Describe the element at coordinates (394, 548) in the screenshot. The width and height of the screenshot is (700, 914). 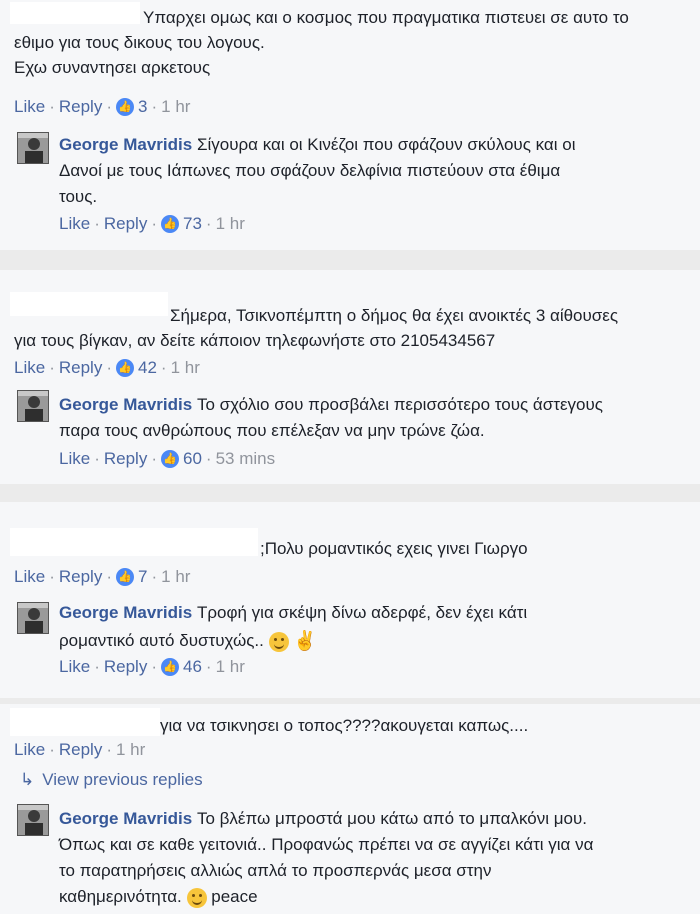
I see `comment-text-line: ;Πολυ ρομαντικός εχεις γινει Γιωργο` at that location.